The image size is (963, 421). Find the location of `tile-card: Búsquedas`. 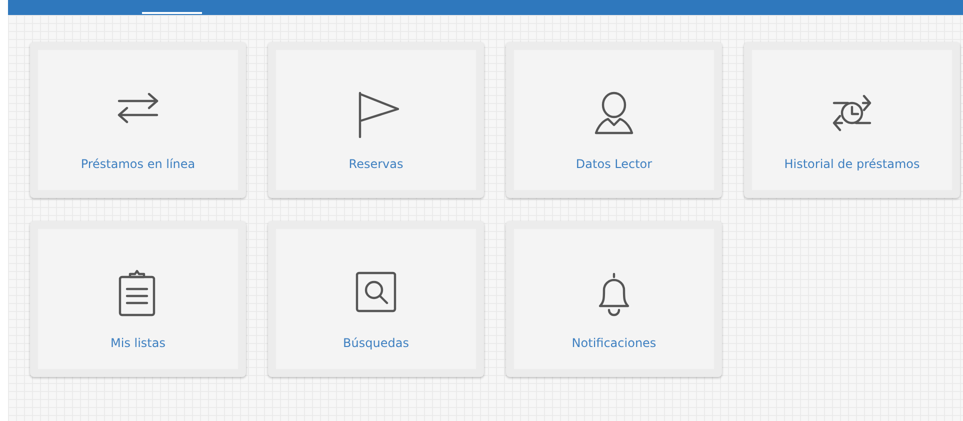

tile-card: Búsquedas is located at coordinates (376, 299).